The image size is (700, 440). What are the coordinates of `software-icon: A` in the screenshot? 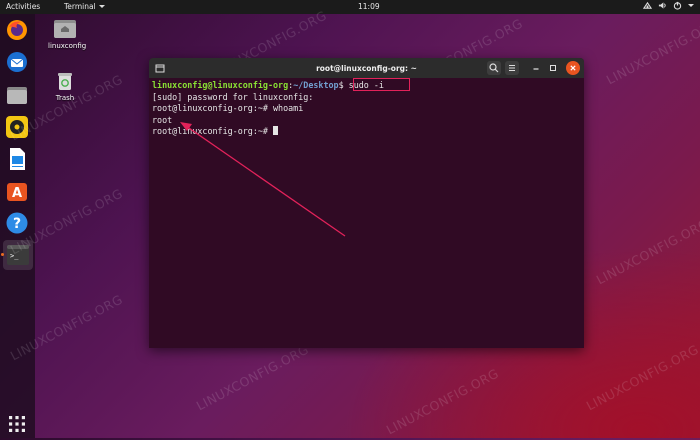 It's located at (17, 191).